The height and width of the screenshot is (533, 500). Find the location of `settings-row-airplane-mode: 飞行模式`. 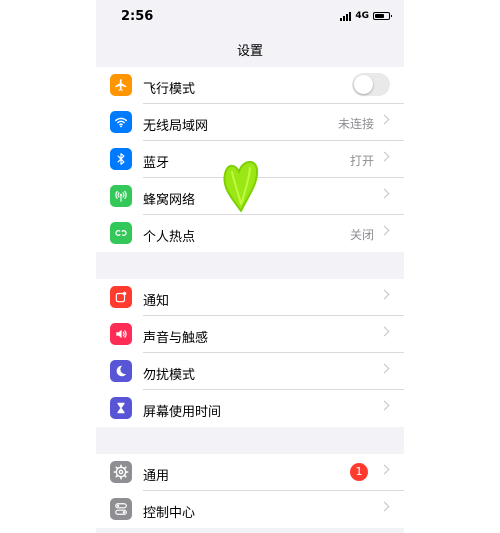

settings-row-airplane-mode: 飞行模式 is located at coordinates (250, 85).